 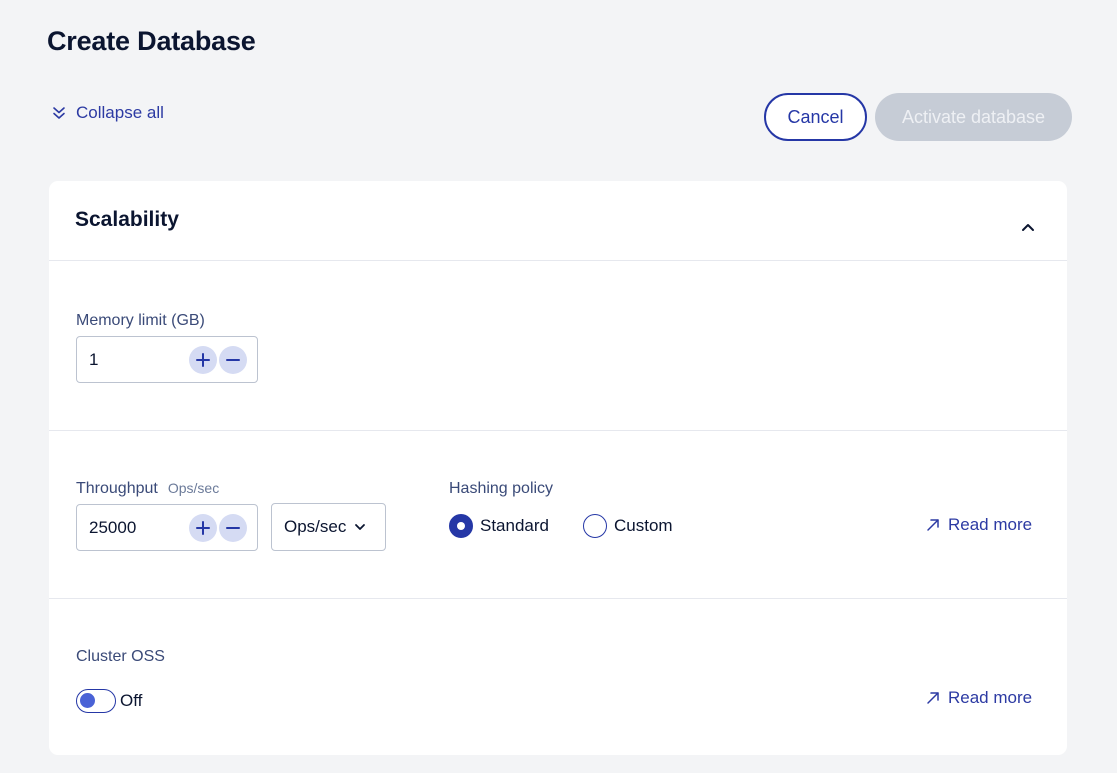 What do you see at coordinates (167, 359) in the screenshot?
I see `memory-limit-input: 1` at bounding box center [167, 359].